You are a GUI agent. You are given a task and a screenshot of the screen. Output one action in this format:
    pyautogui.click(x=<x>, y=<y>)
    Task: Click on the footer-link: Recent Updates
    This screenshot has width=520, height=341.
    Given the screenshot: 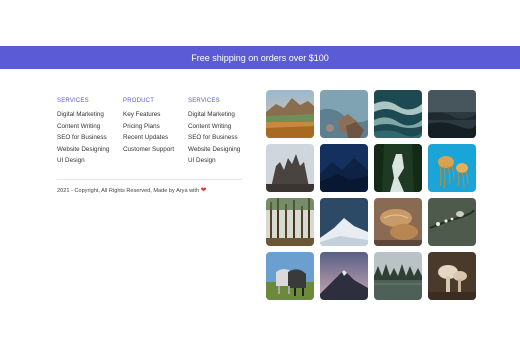 What is the action you would take?
    pyautogui.click(x=148, y=138)
    